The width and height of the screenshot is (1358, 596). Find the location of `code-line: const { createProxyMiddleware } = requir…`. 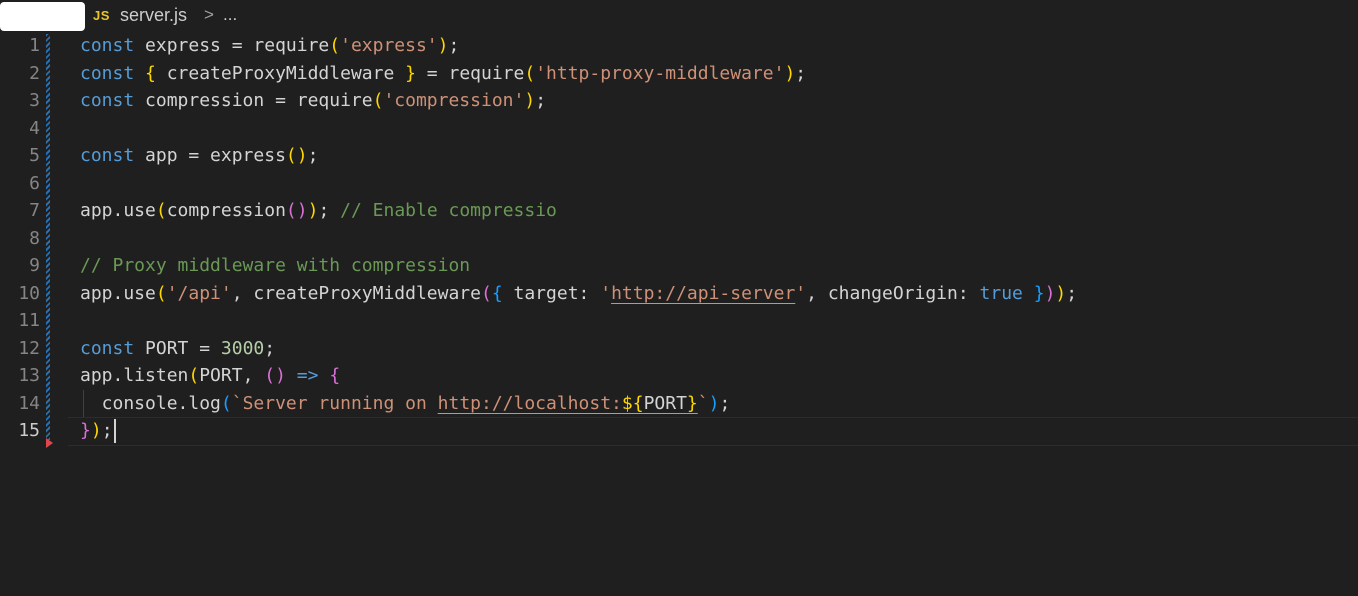

code-line: const { createProxyMiddleware } = requir… is located at coordinates (578, 74).